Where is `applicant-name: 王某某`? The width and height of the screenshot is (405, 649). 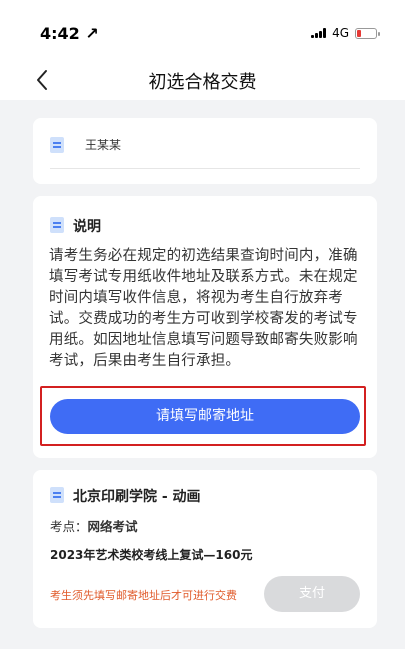
applicant-name: 王某某 is located at coordinates (103, 145).